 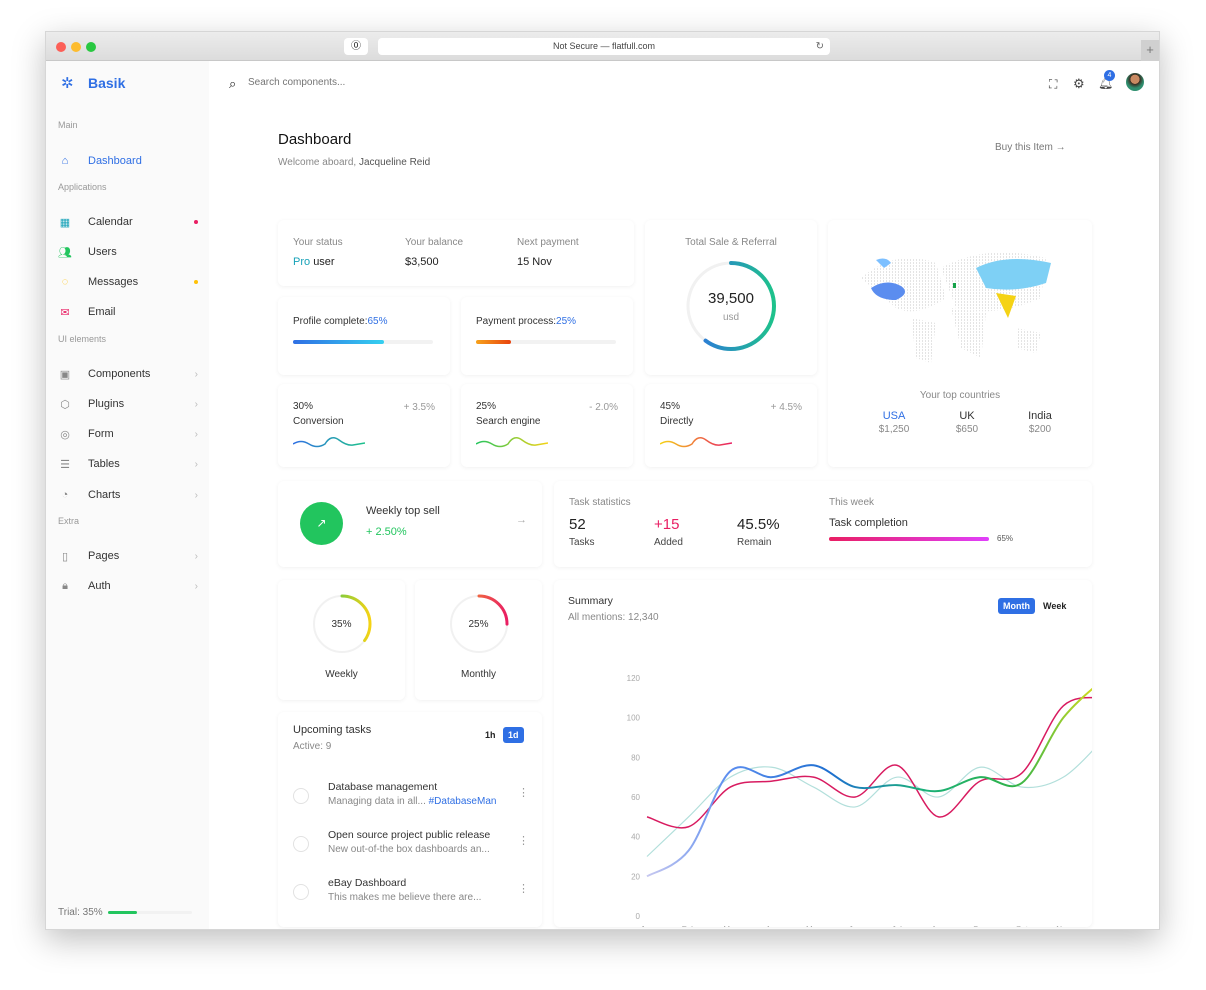 I want to click on x-tick-label: Apr, so click(x=772, y=926).